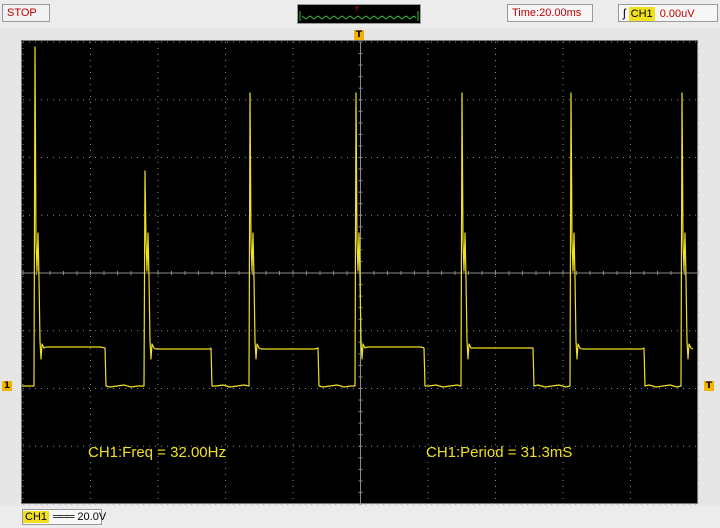 The height and width of the screenshot is (528, 720). I want to click on trigger-level-marker: T, so click(709, 386).